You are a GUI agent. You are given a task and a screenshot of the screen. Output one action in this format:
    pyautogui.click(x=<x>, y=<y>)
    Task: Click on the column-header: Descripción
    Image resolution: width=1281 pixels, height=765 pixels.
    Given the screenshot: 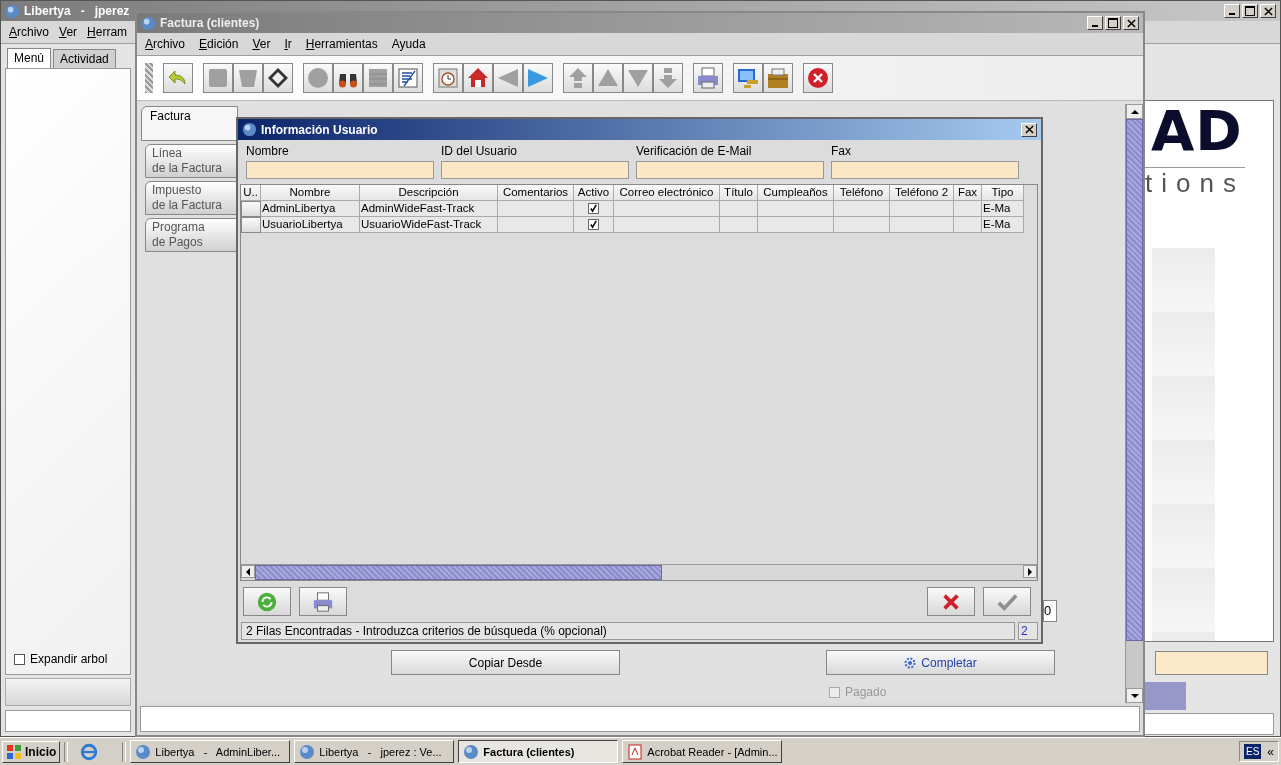 What is the action you would take?
    pyautogui.click(x=429, y=193)
    